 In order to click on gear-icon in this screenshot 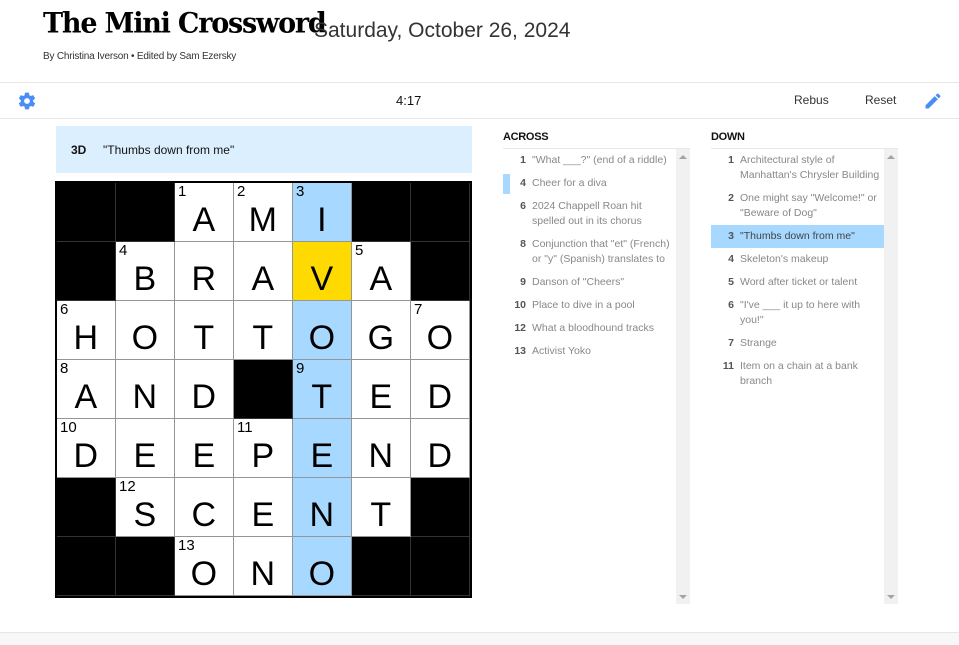, I will do `click(27, 101)`.